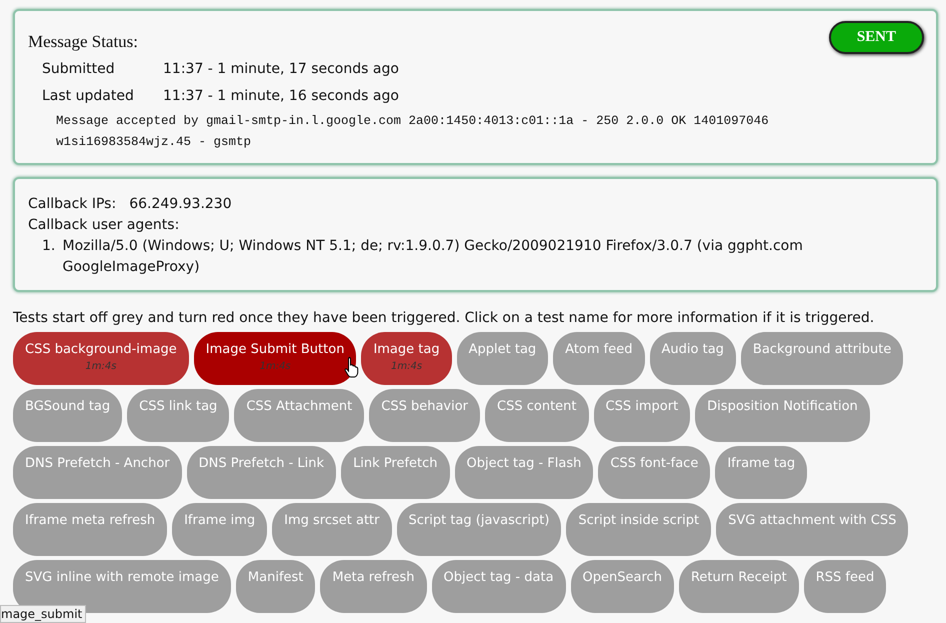 This screenshot has width=946, height=623. I want to click on test-button: Link Prefetch, so click(395, 472).